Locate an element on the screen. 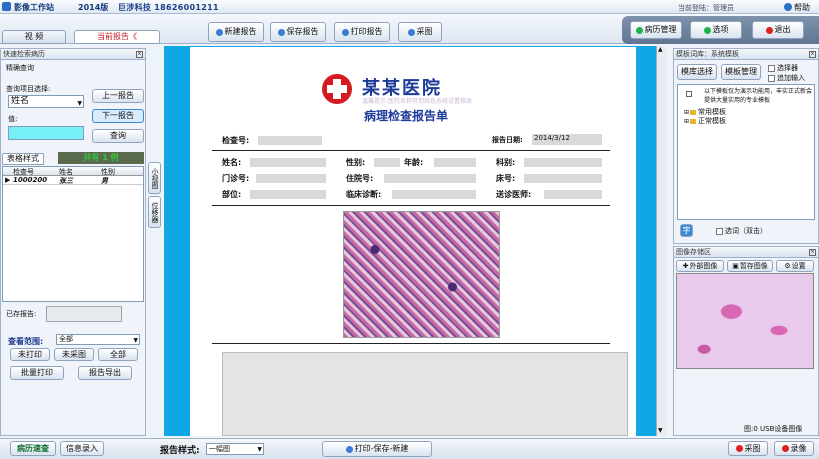 This screenshot has height=459, width=819. age-label: 年龄: is located at coordinates (414, 162).